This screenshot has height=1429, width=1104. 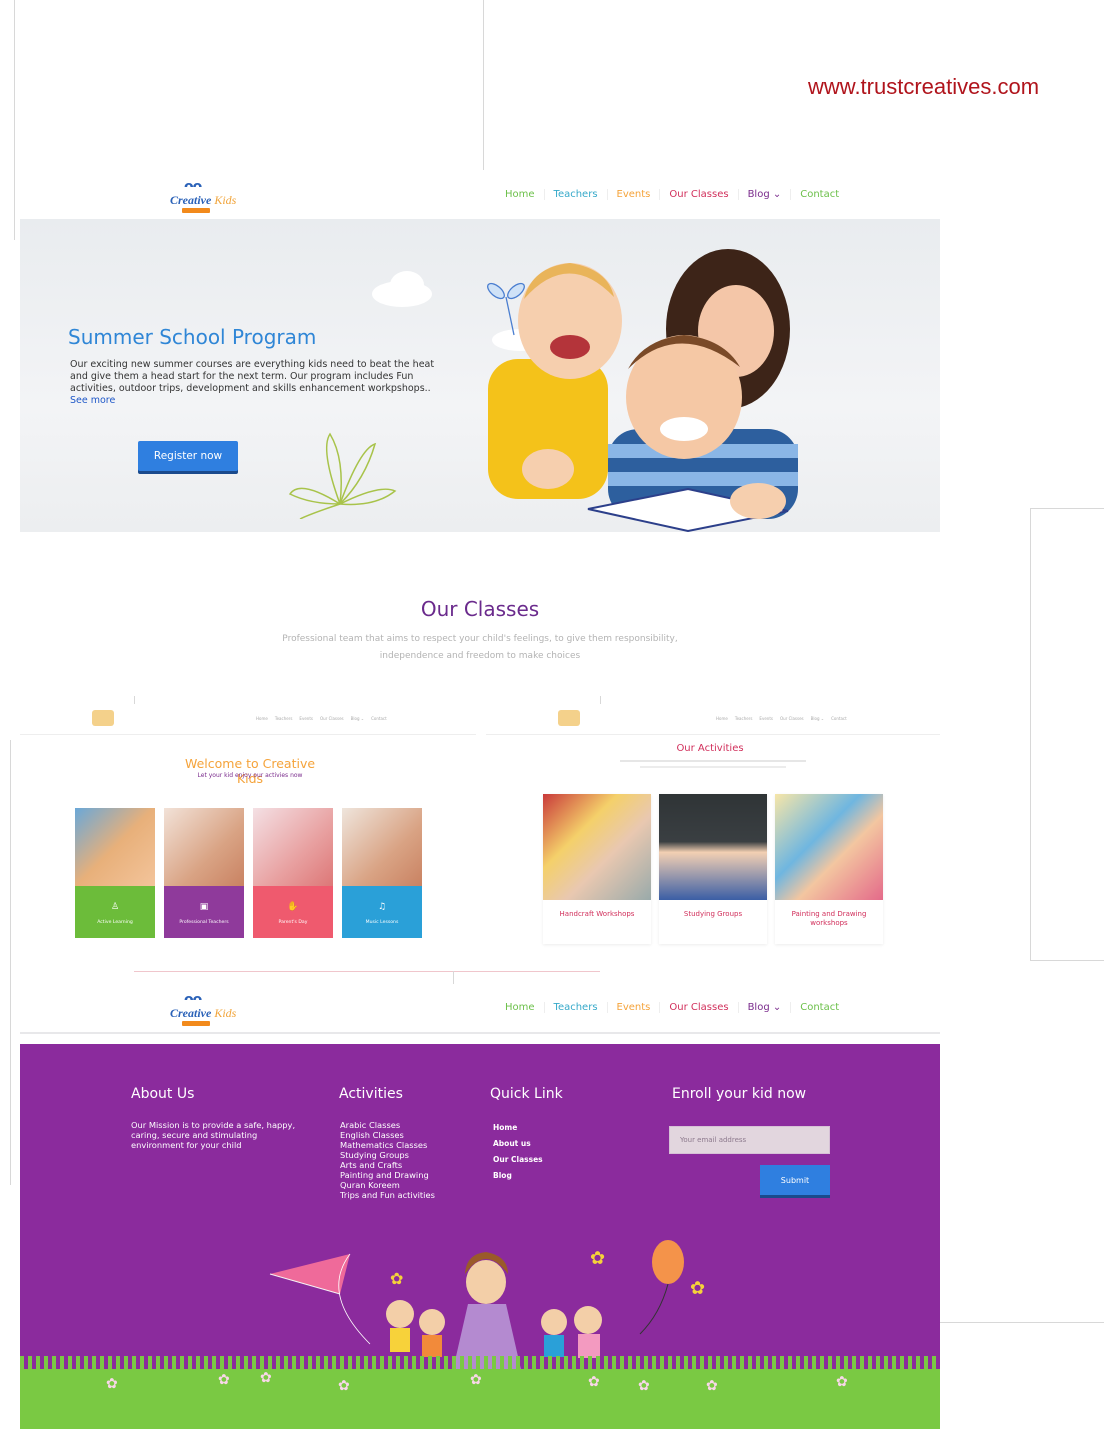 I want to click on activity-label: Handcraft Workshops, so click(x=597, y=914).